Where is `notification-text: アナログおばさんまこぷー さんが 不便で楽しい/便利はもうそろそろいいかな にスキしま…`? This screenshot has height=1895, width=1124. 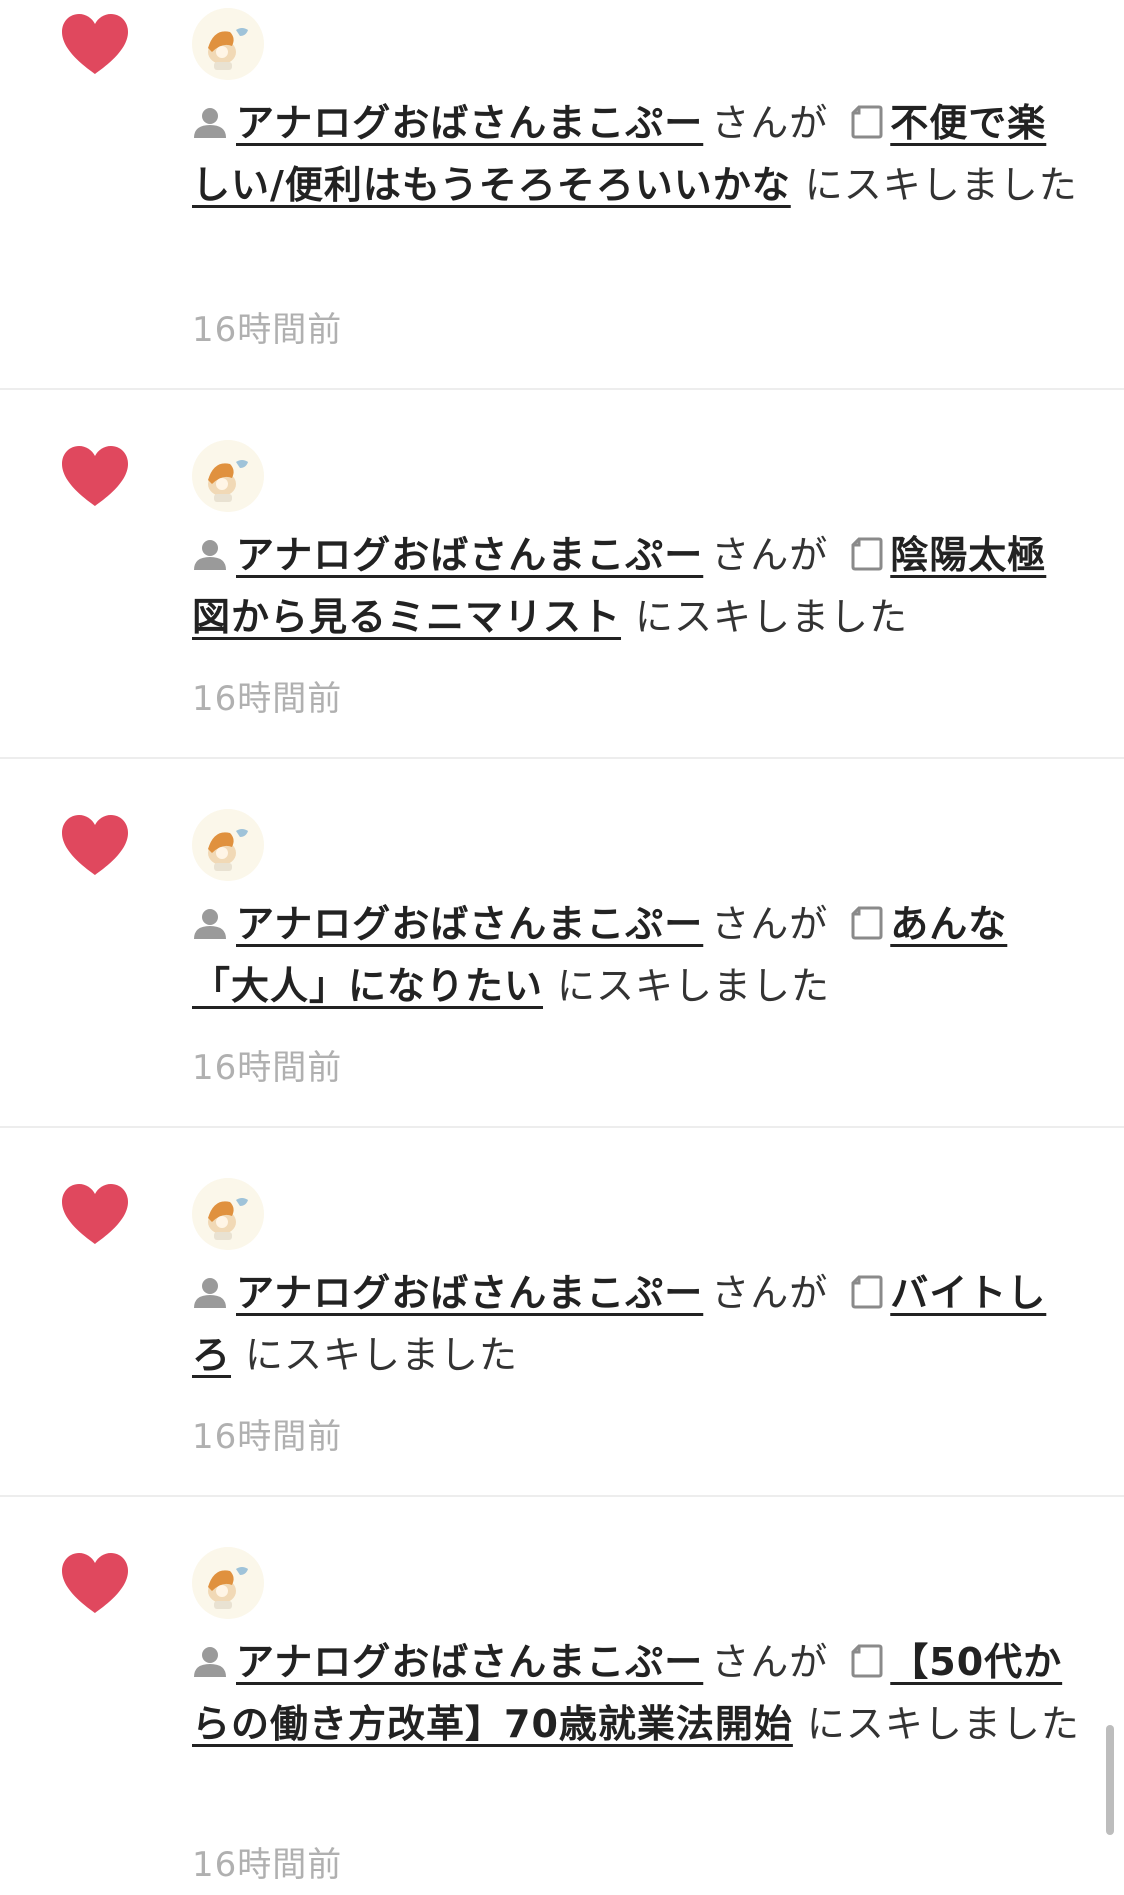 notification-text: アナログおばさんまこぷー さんが 不便で楽しい/便利はもうそろそろいいかな にスキしま… is located at coordinates (637, 154).